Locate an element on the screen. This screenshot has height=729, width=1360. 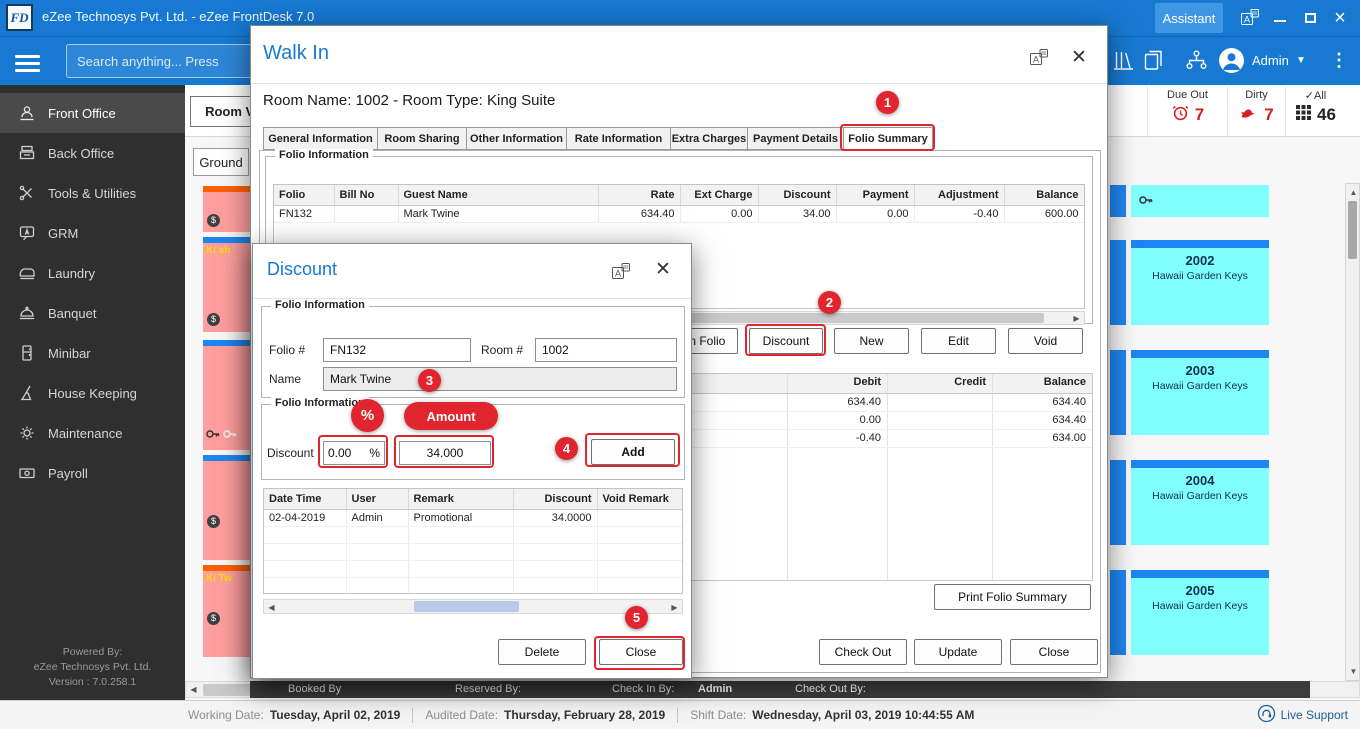
user-menu: Admin is located at coordinates (1270, 61).